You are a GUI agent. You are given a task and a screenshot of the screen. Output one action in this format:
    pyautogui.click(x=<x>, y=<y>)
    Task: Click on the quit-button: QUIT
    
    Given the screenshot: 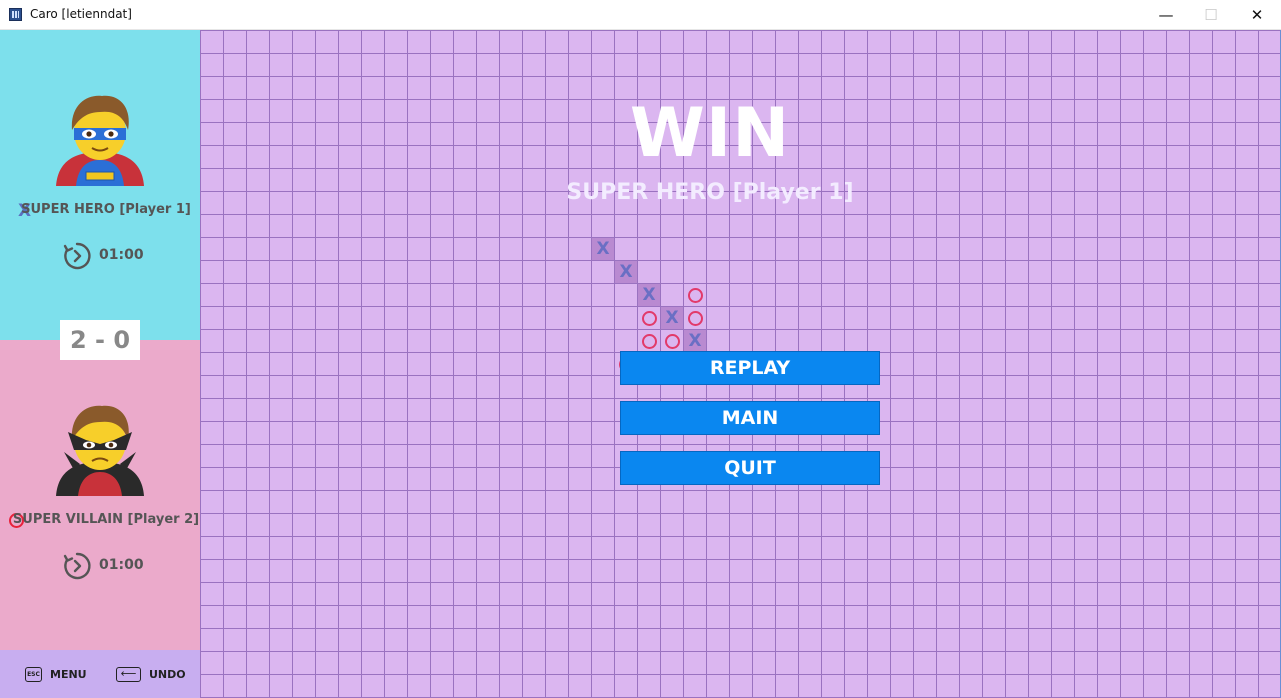 What is the action you would take?
    pyautogui.click(x=750, y=468)
    